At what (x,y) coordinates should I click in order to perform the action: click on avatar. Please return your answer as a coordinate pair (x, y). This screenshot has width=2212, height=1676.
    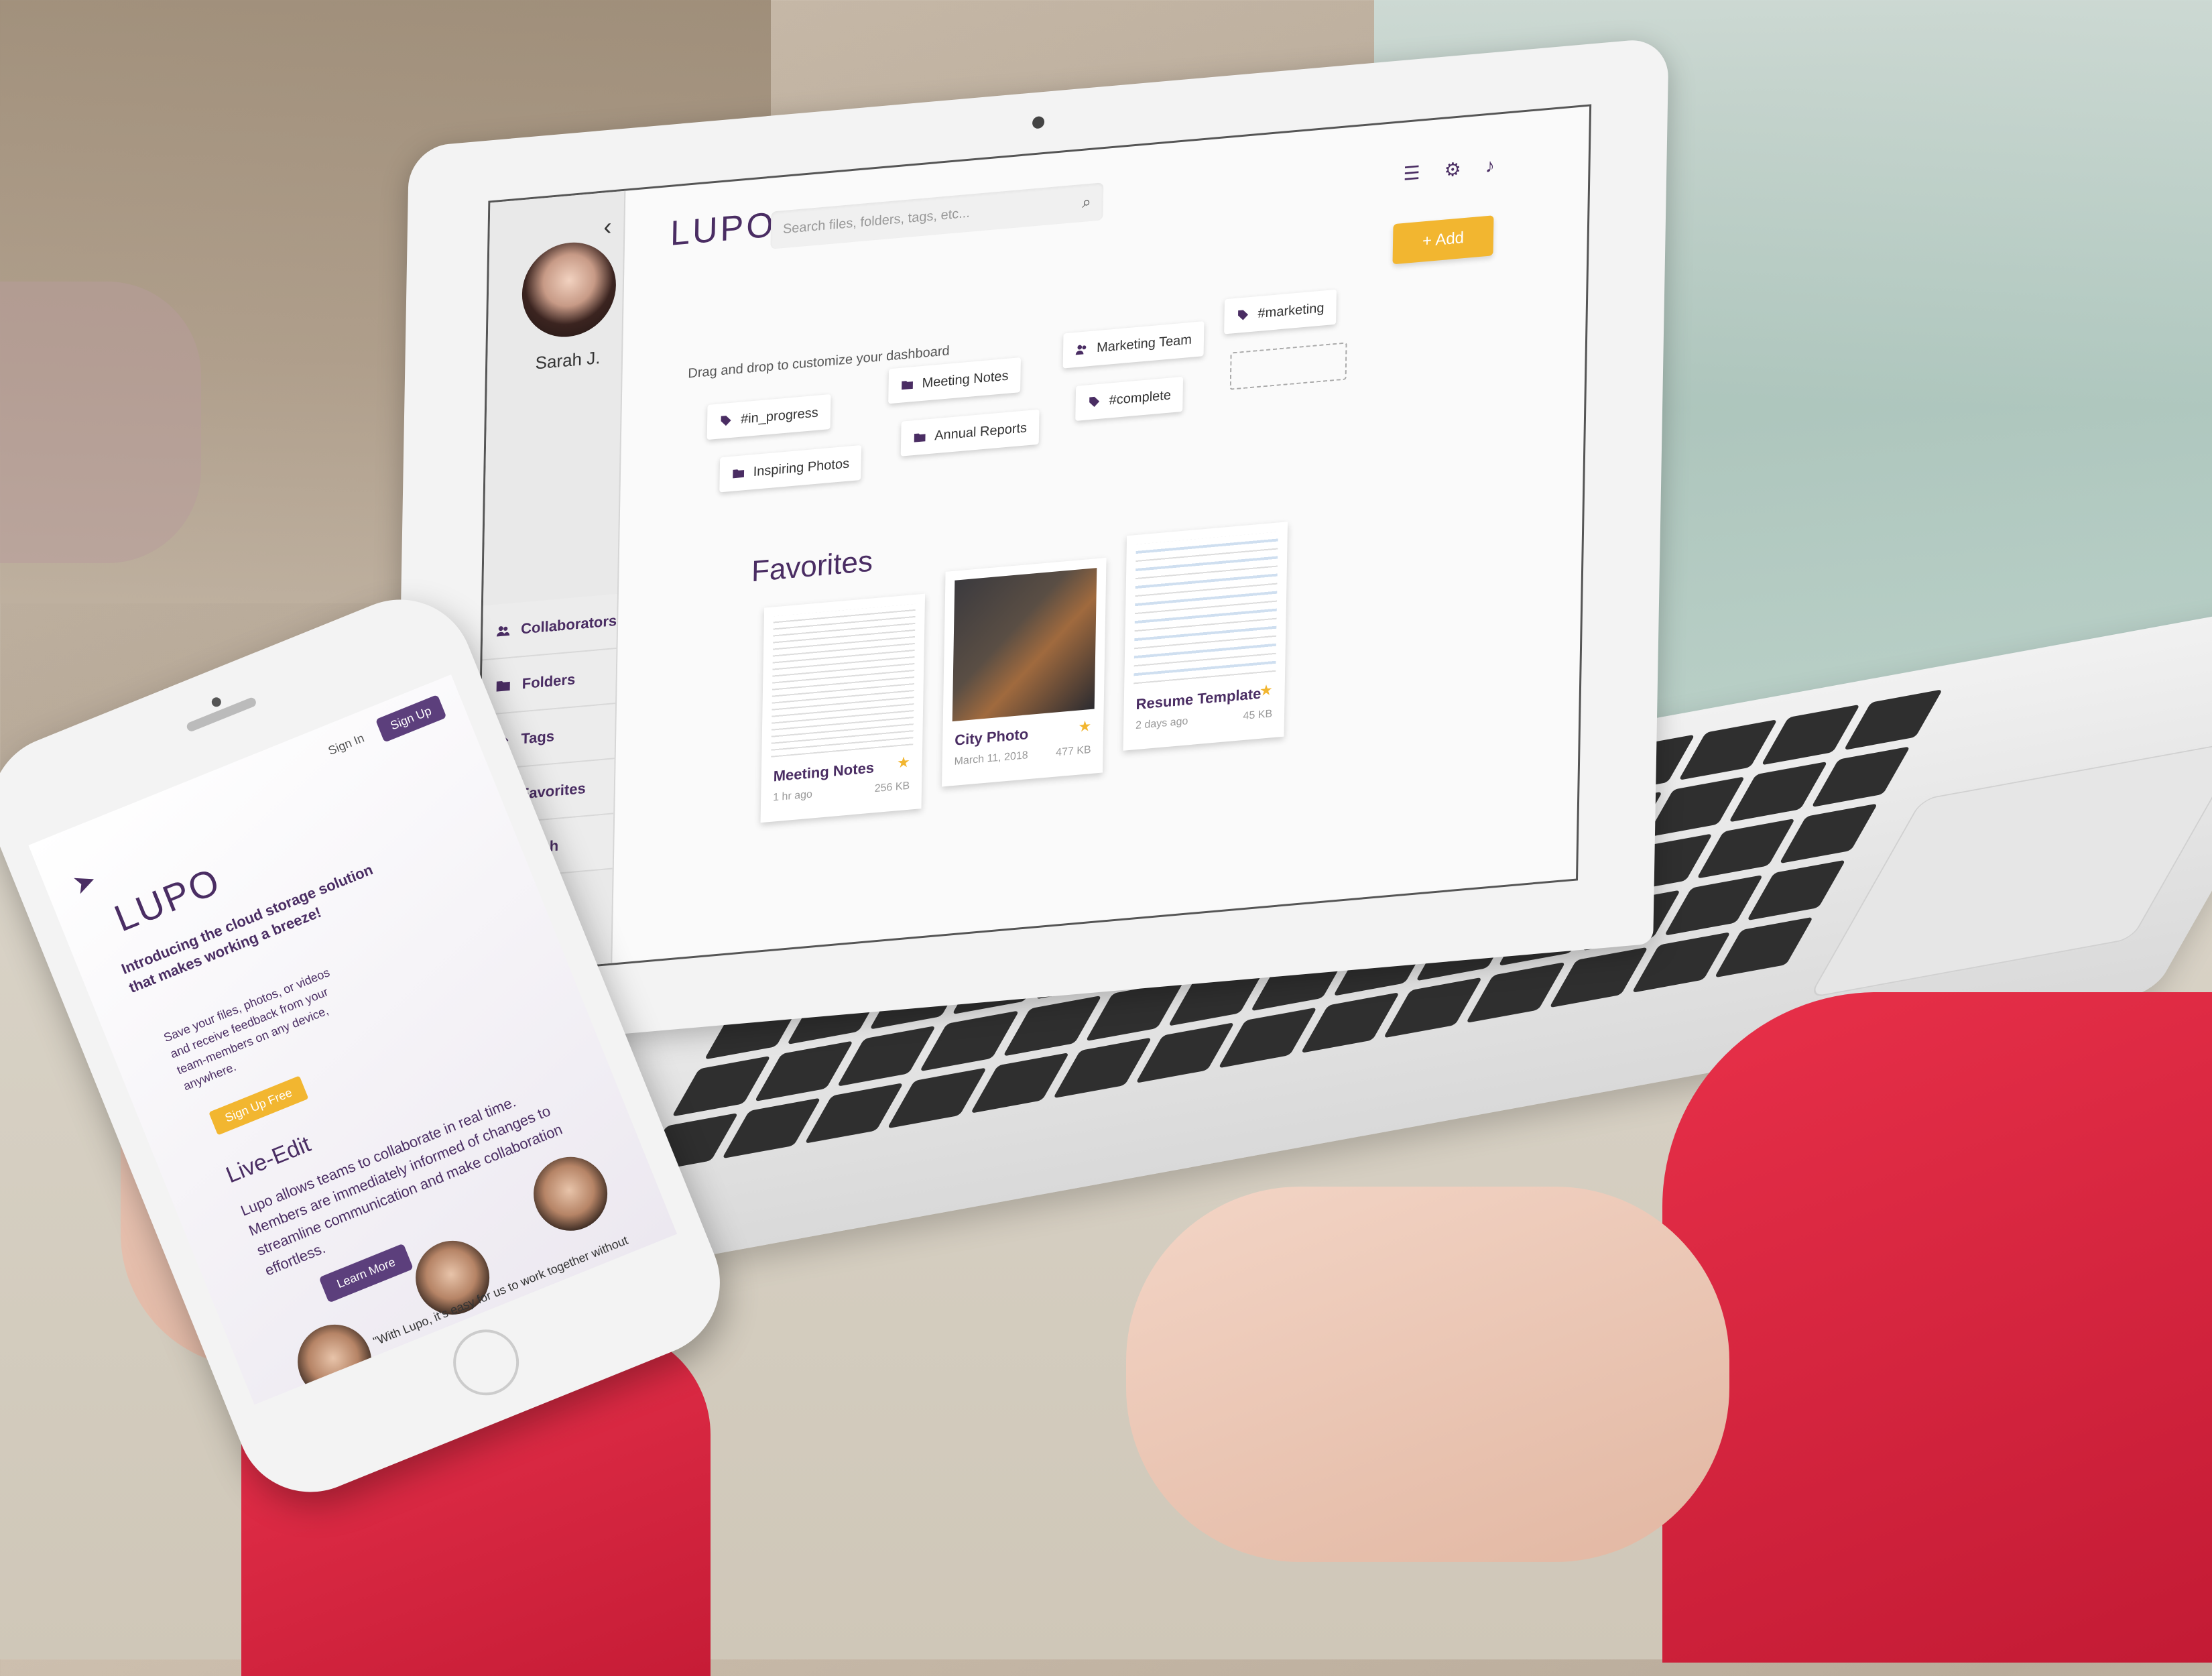
    Looking at the image, I should click on (569, 289).